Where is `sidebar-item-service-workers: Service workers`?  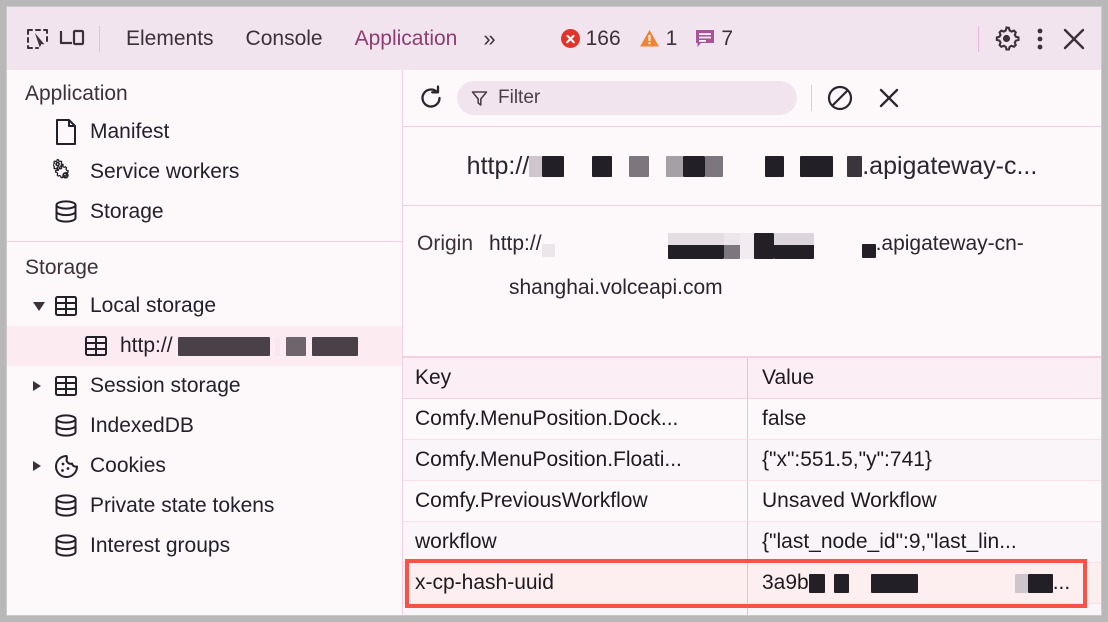
sidebar-item-service-workers: Service workers is located at coordinates (204, 172).